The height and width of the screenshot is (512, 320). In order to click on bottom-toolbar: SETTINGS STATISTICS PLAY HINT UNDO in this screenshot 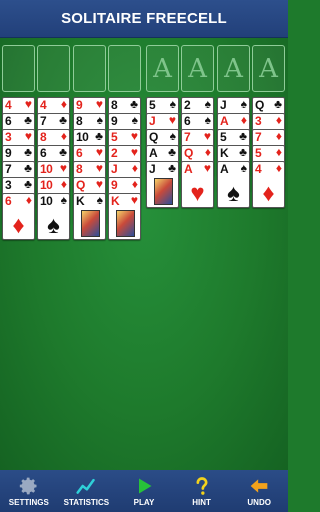, I will do `click(144, 491)`.